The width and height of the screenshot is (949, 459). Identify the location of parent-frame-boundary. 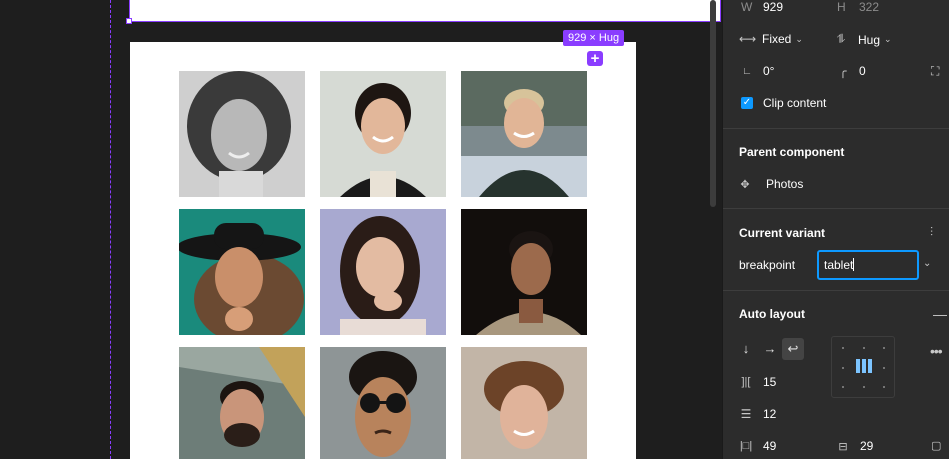
(110, 229).